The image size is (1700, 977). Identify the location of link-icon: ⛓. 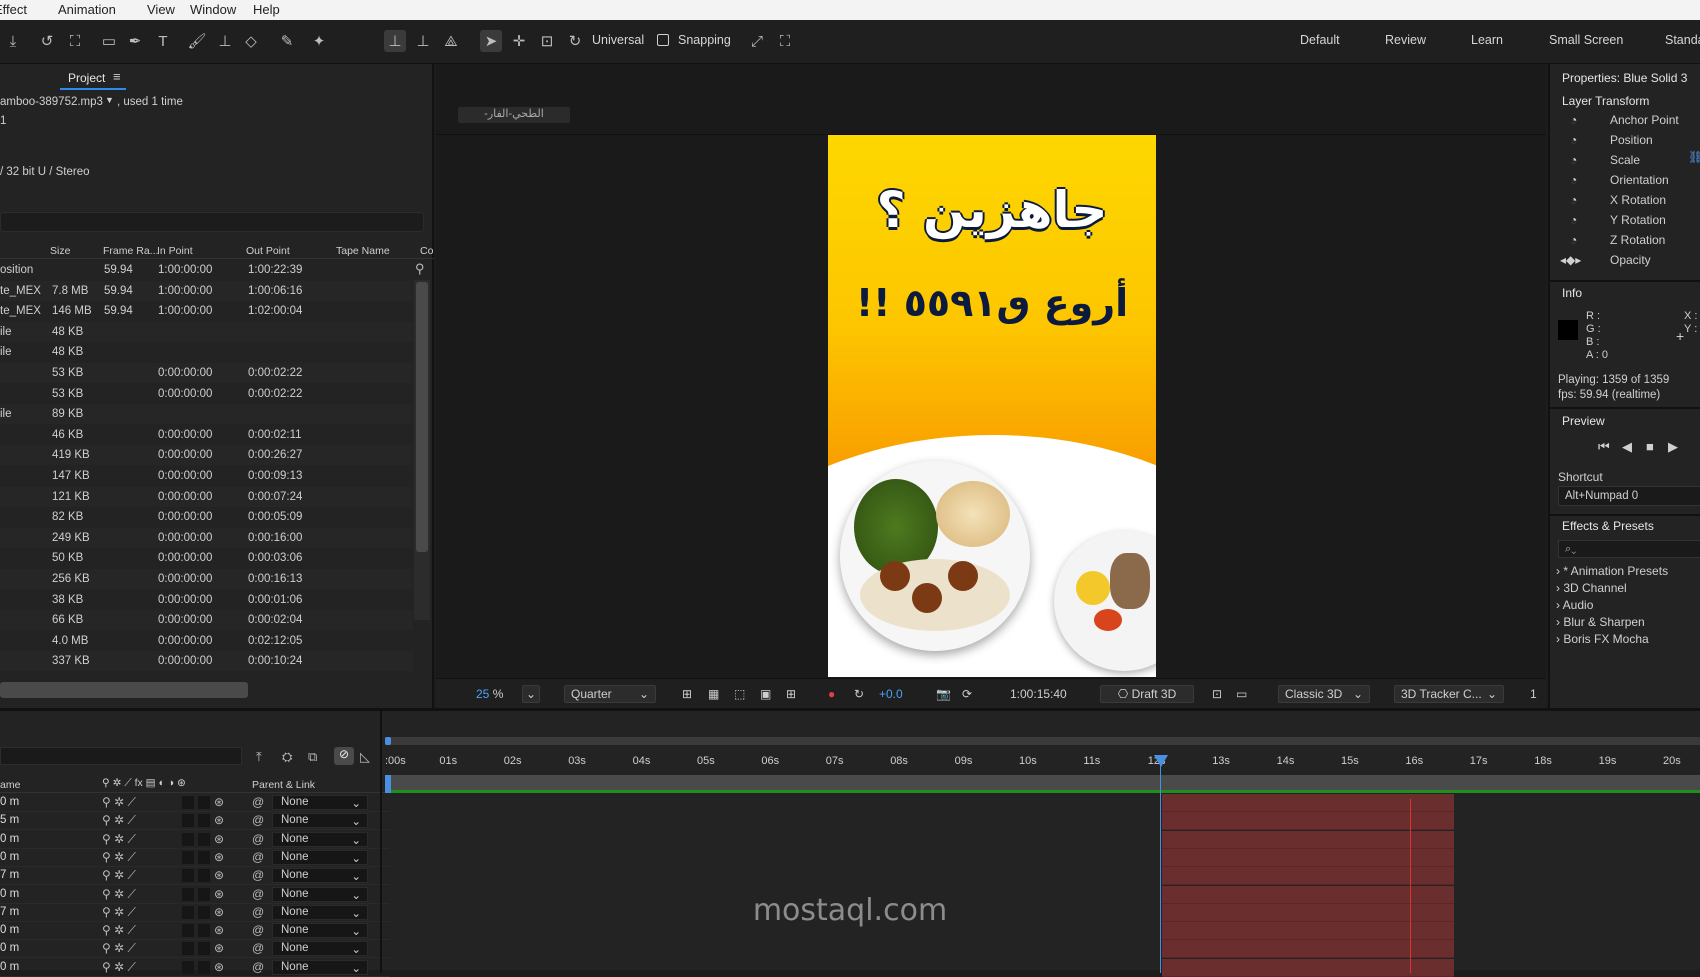
(1694, 157).